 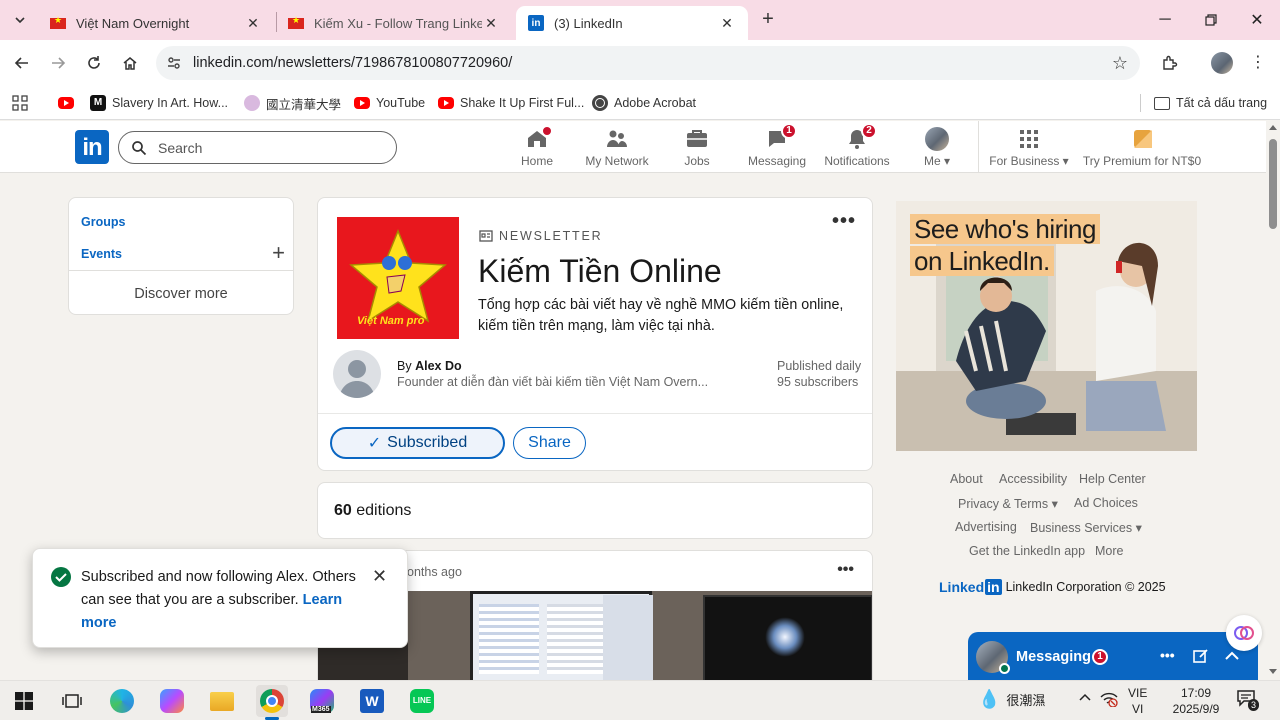 What do you see at coordinates (401, 103) in the screenshot?
I see `bookmark-label: YouTube` at bounding box center [401, 103].